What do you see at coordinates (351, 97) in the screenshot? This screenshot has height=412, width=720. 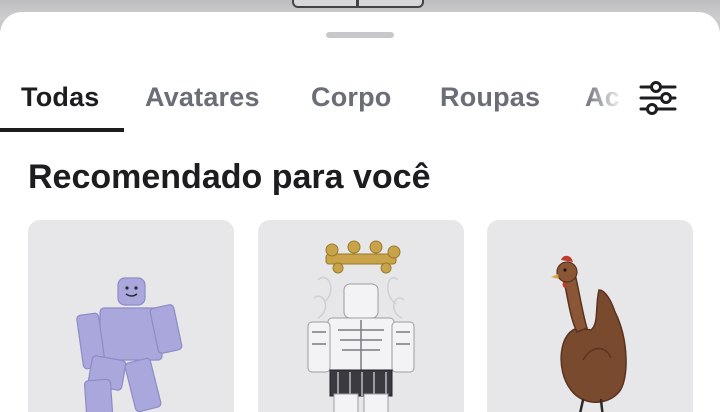 I see `tab-corpo: Corpo` at bounding box center [351, 97].